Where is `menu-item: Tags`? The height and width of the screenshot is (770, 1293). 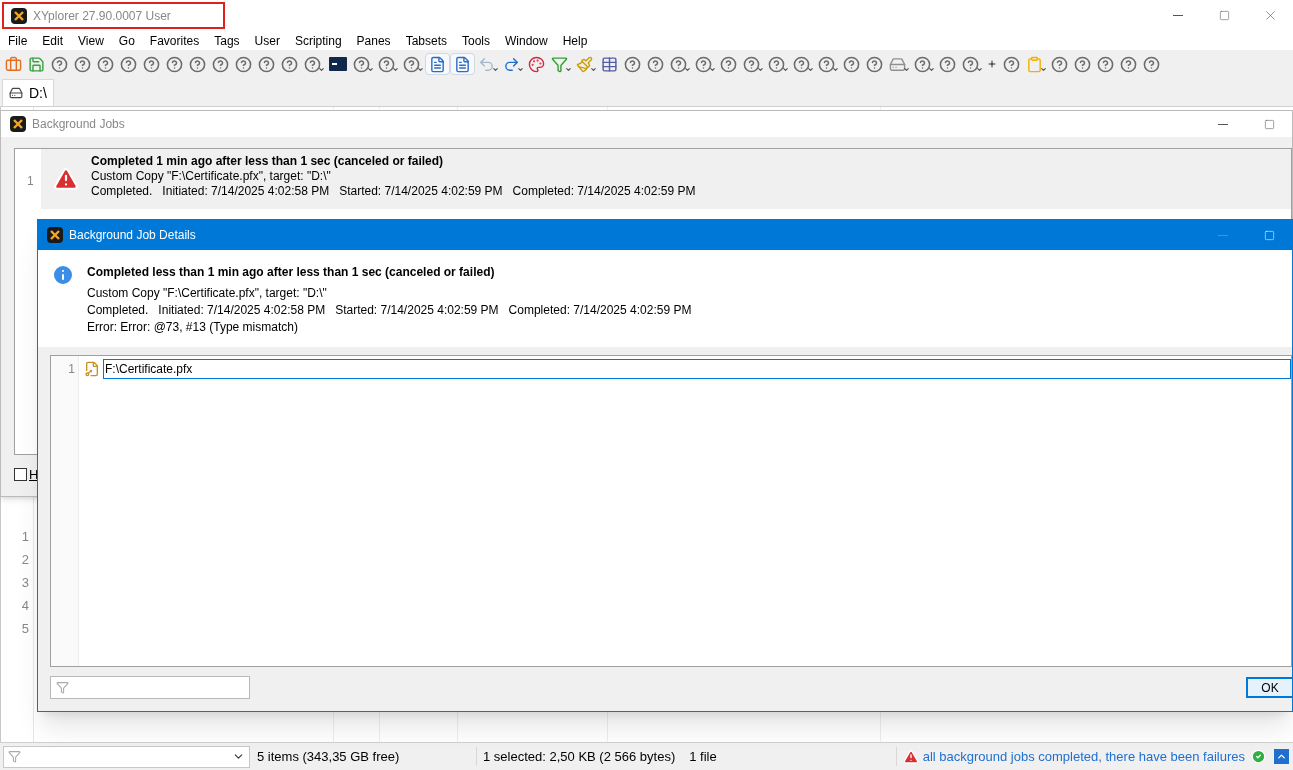 menu-item: Tags is located at coordinates (227, 40).